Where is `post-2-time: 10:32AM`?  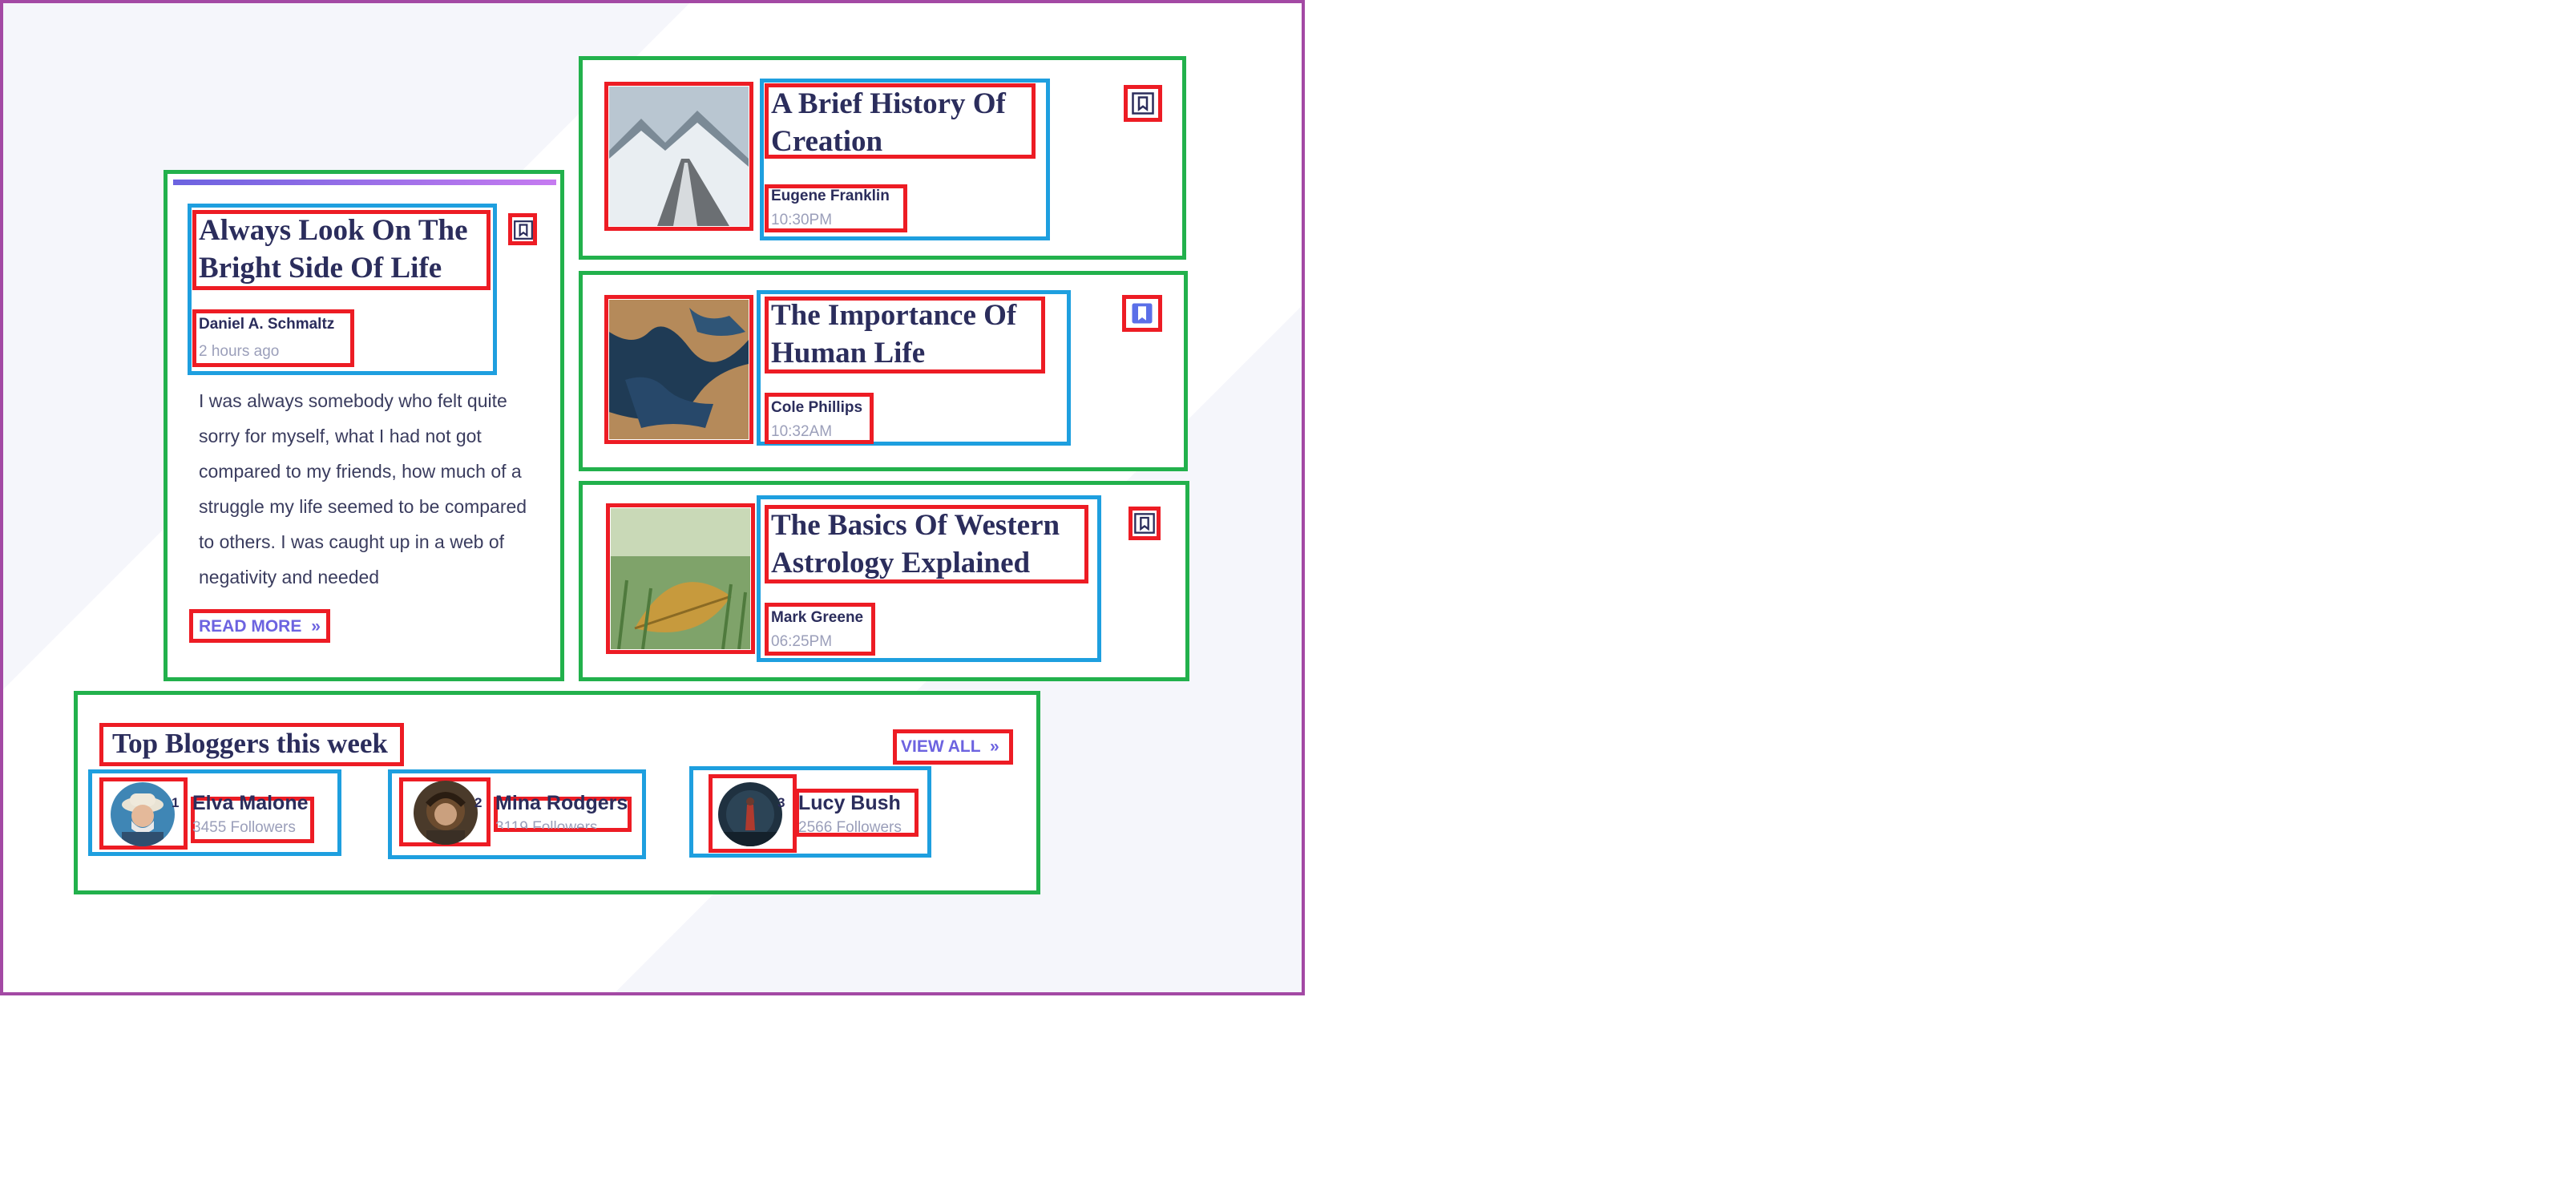
post-2-time: 10:32AM is located at coordinates (802, 431).